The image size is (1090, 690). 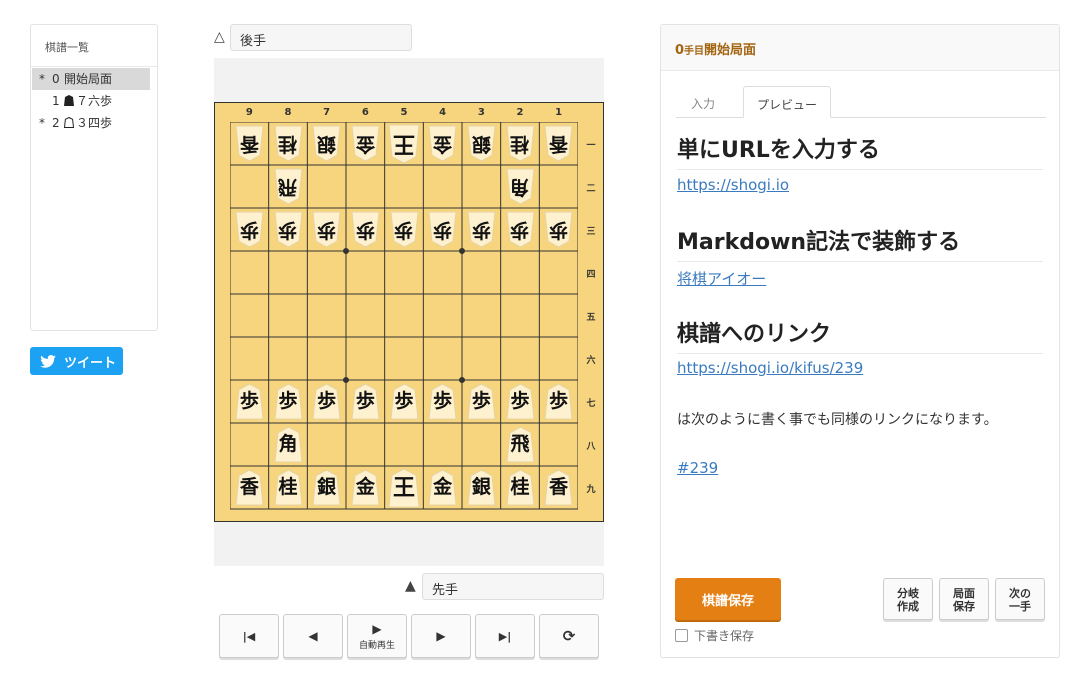 What do you see at coordinates (728, 599) in the screenshot?
I see `save-kifu-button: 棋譜保存` at bounding box center [728, 599].